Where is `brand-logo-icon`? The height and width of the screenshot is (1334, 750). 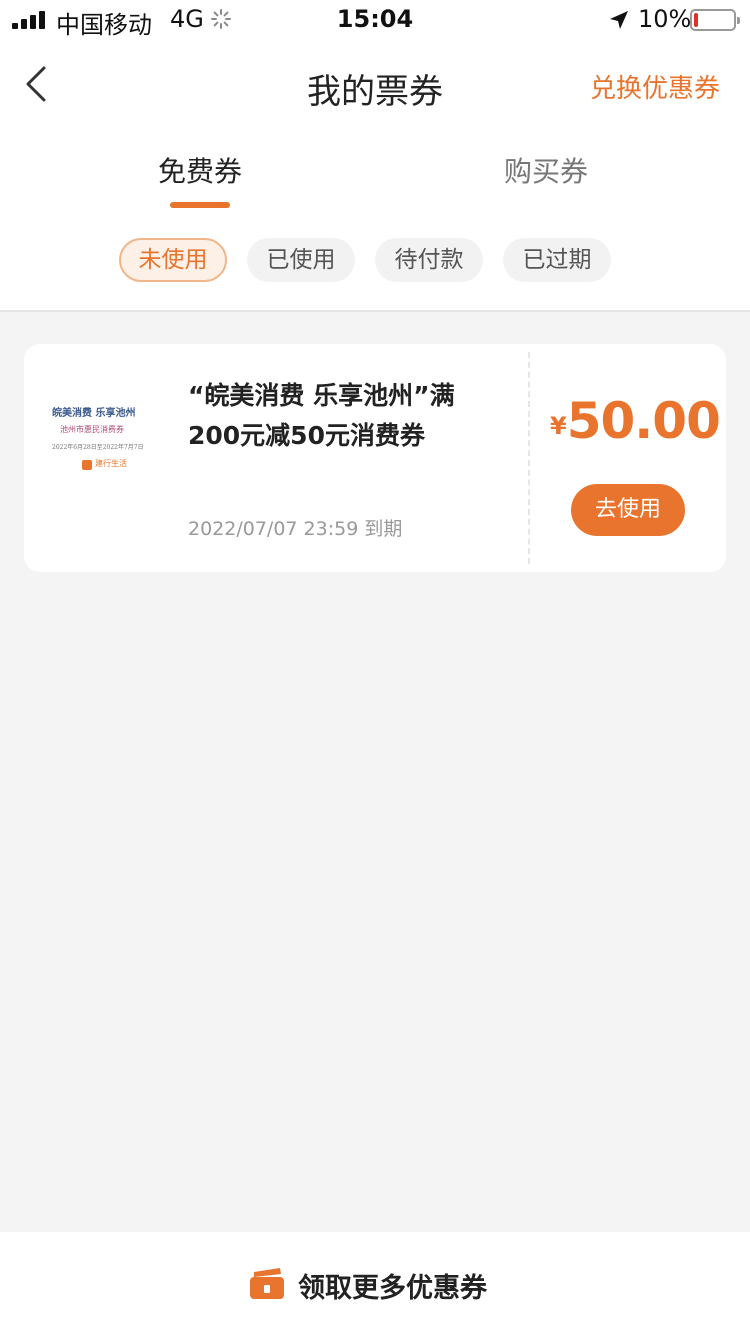 brand-logo-icon is located at coordinates (87, 465).